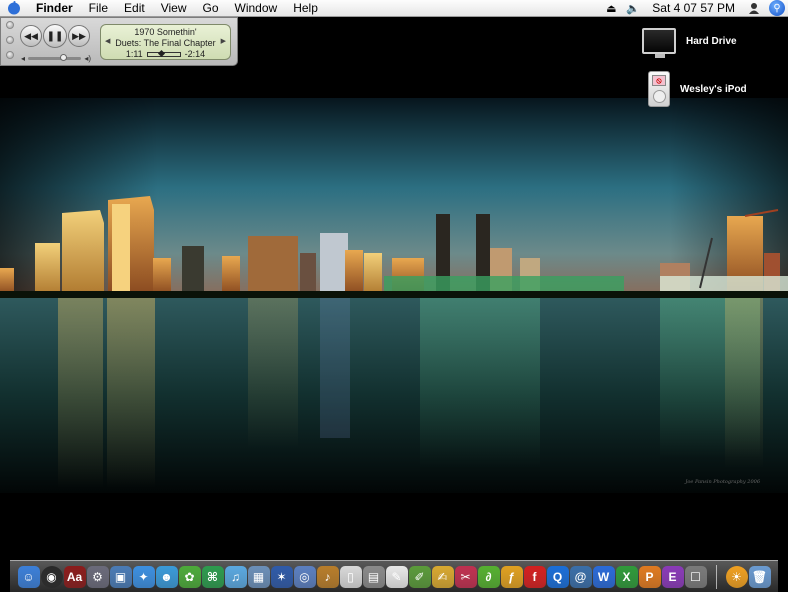 The height and width of the screenshot is (592, 788). I want to click on flash-icon: f, so click(534, 576).